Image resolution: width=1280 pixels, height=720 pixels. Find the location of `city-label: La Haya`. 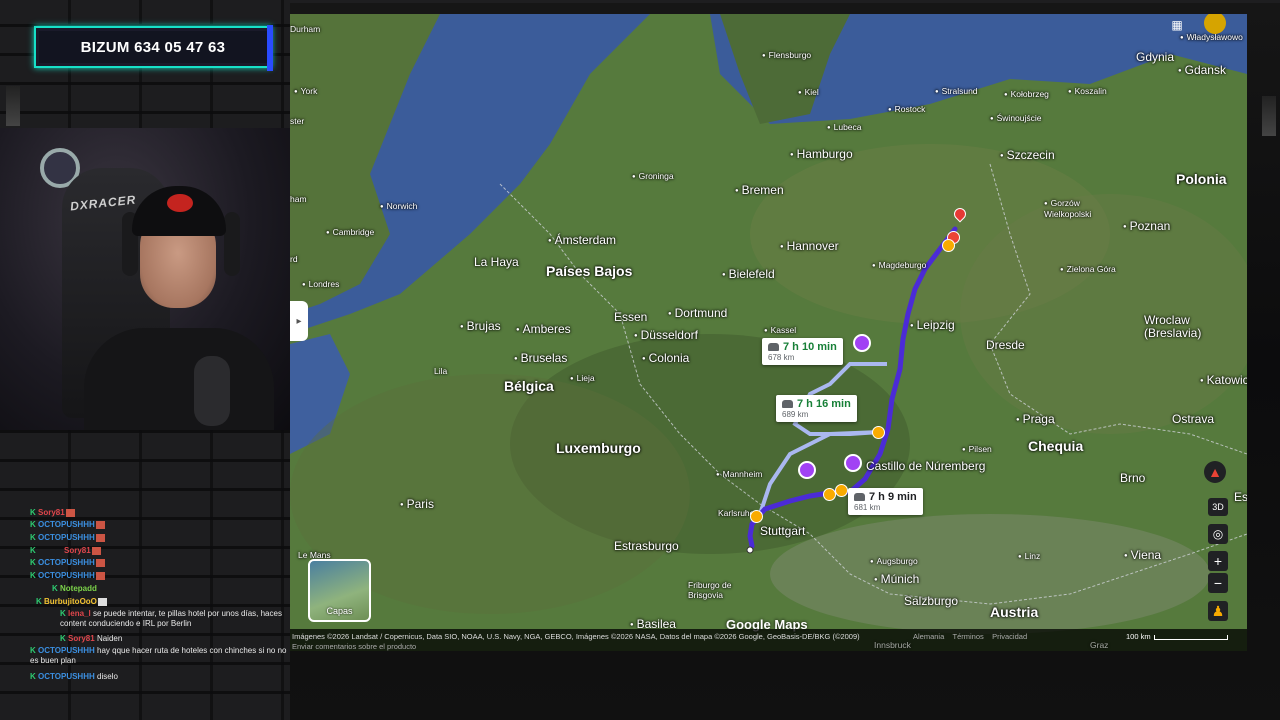

city-label: La Haya is located at coordinates (496, 262).